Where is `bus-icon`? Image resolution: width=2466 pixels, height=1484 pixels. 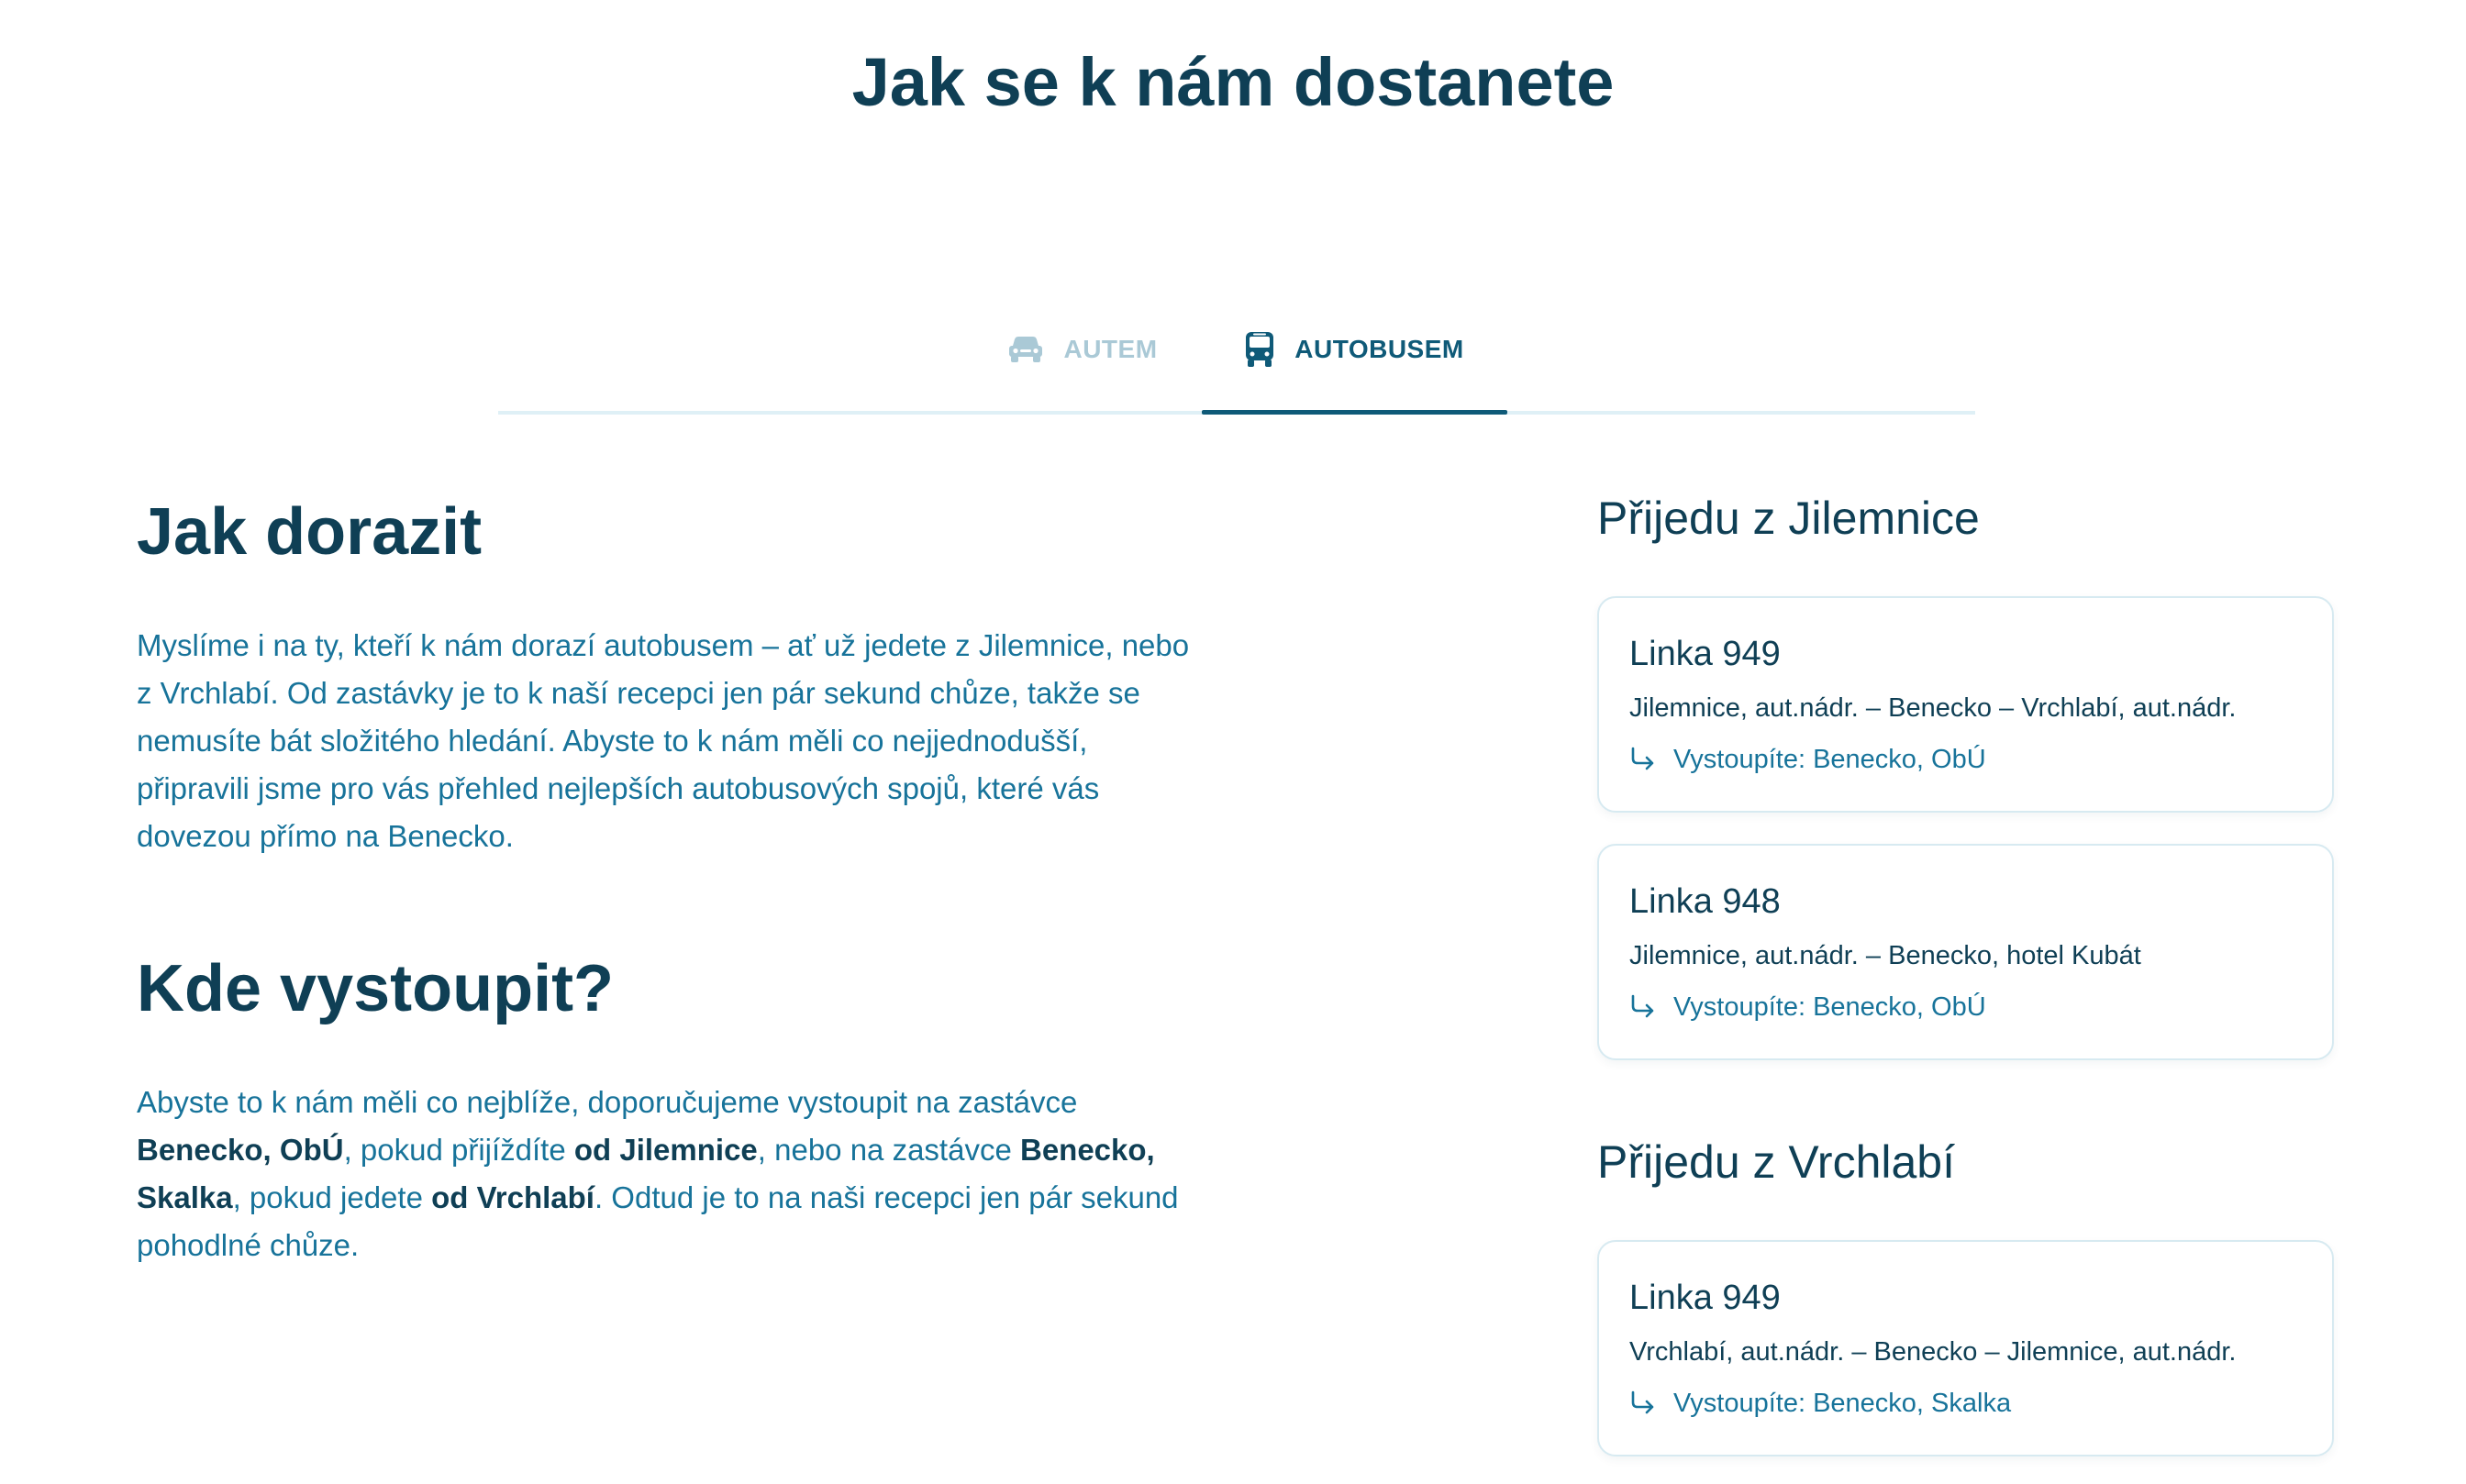
bus-icon is located at coordinates (1259, 349).